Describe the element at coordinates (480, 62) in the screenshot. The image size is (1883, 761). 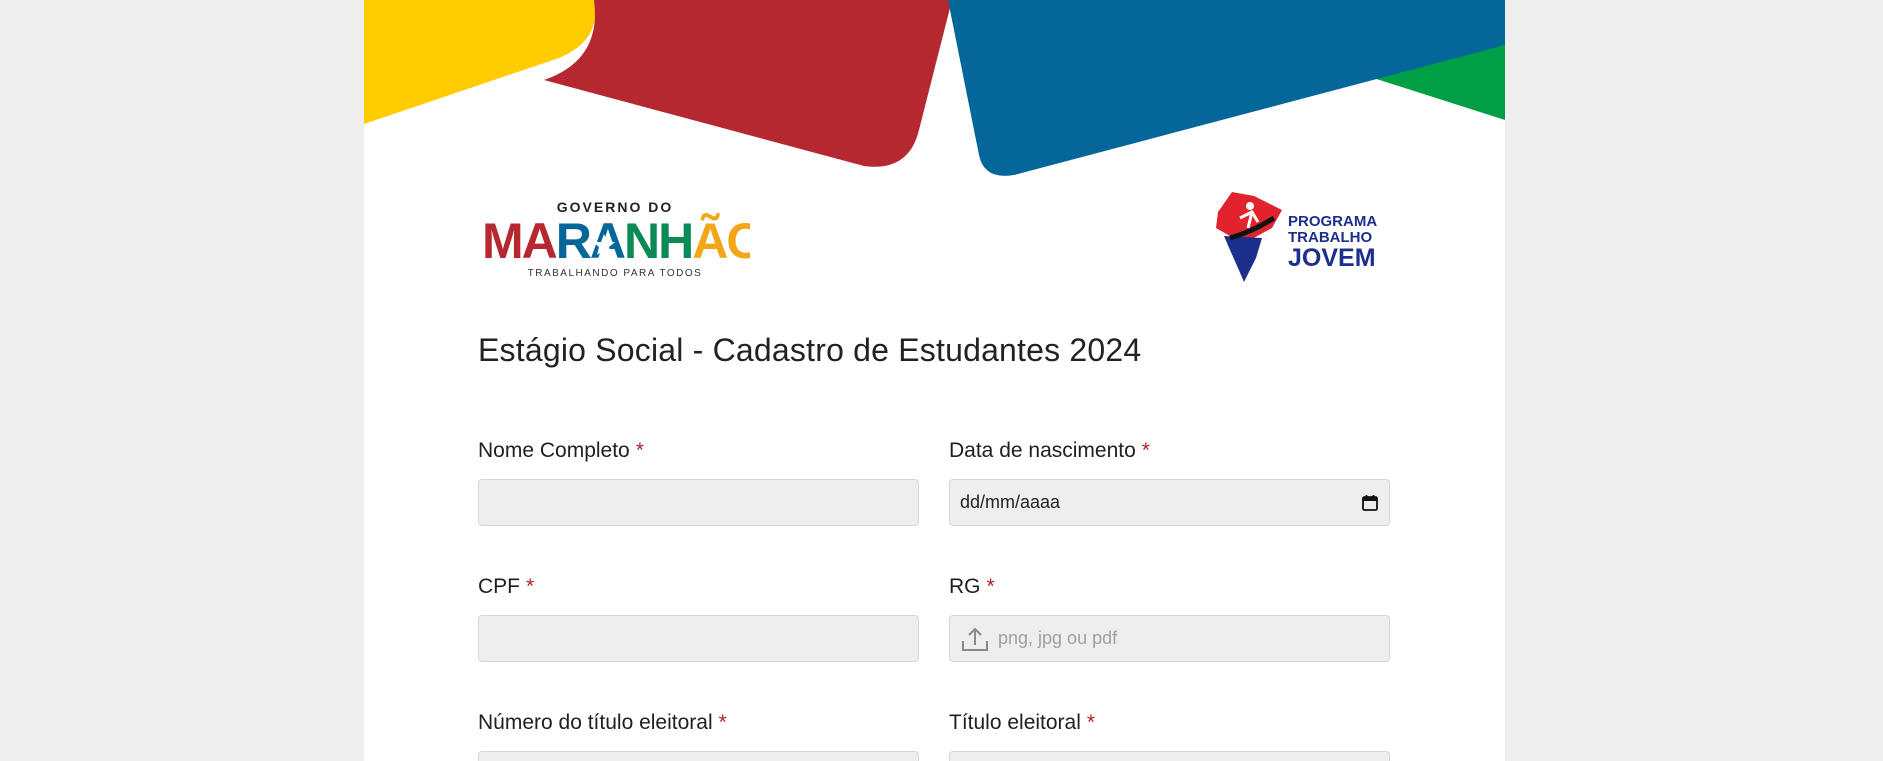
I see `banner-yellow-shape` at that location.